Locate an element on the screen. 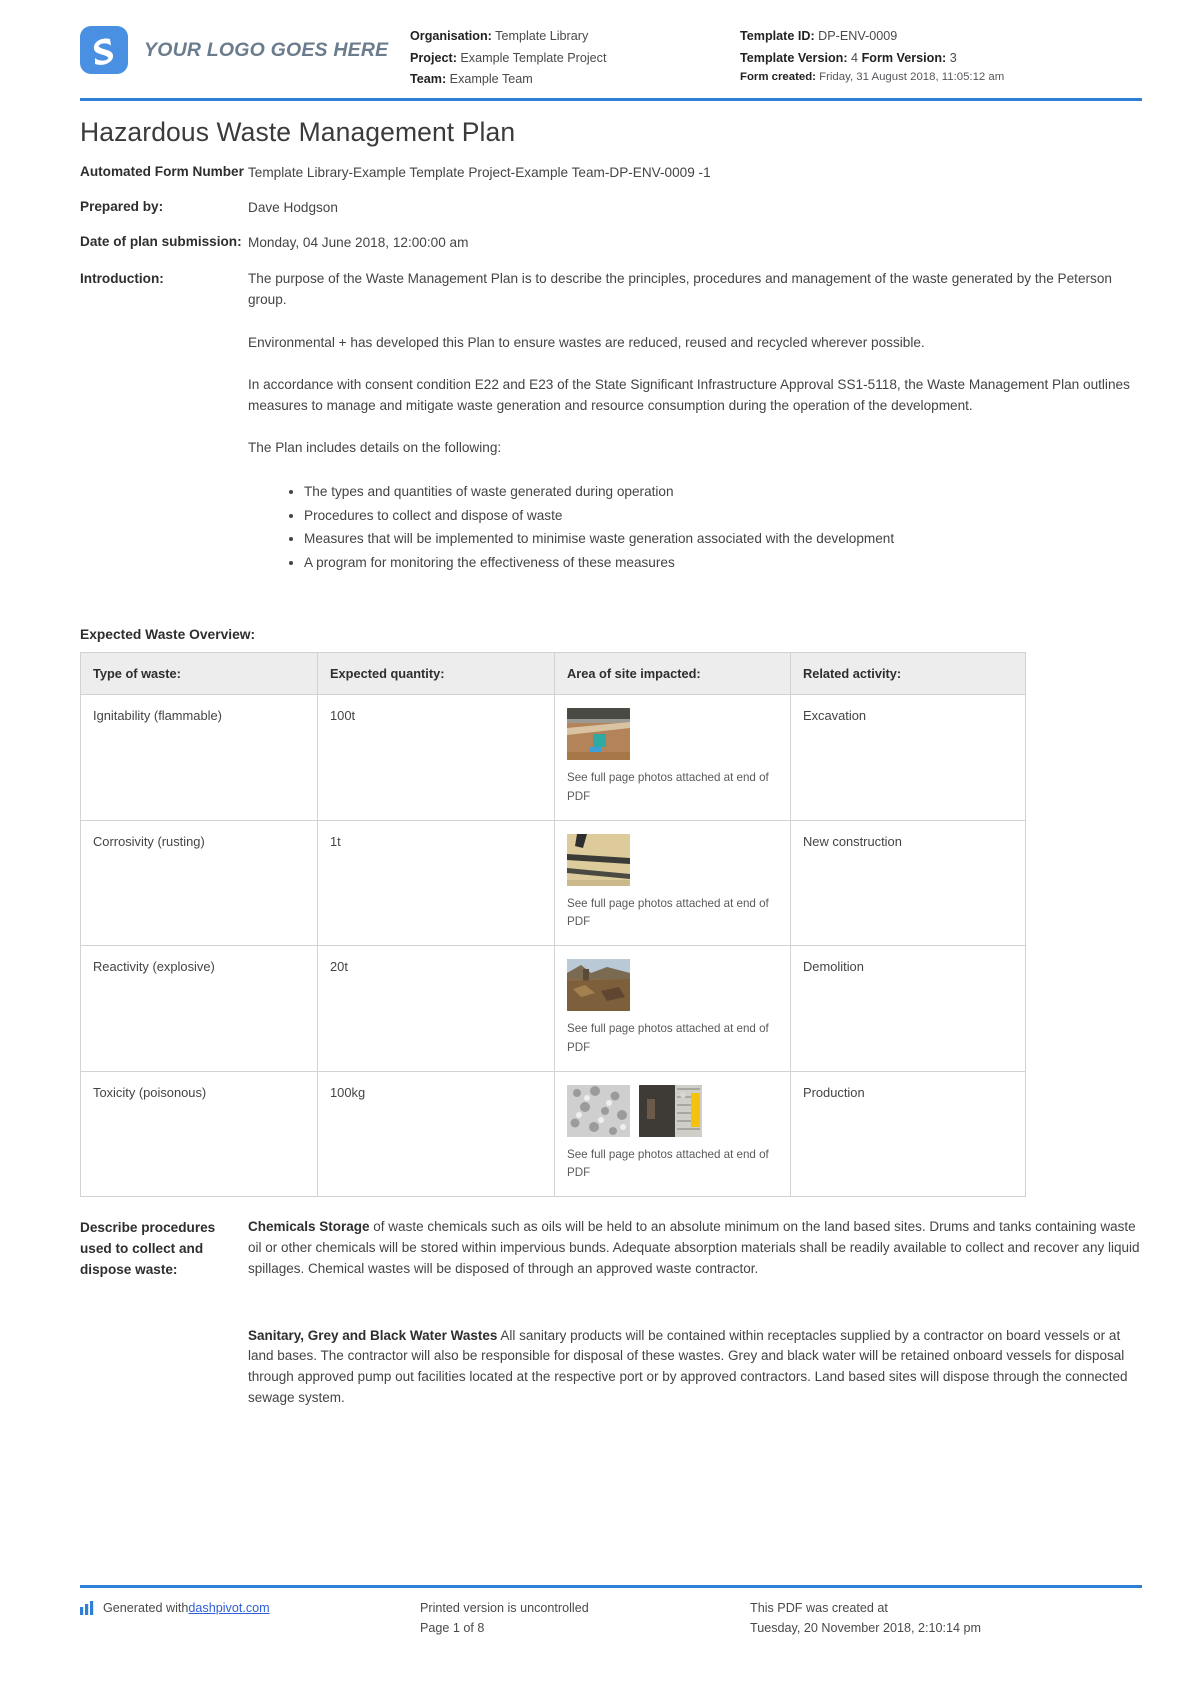 The image size is (1202, 1701). cell-expected-quantity: 1t is located at coordinates (436, 883).